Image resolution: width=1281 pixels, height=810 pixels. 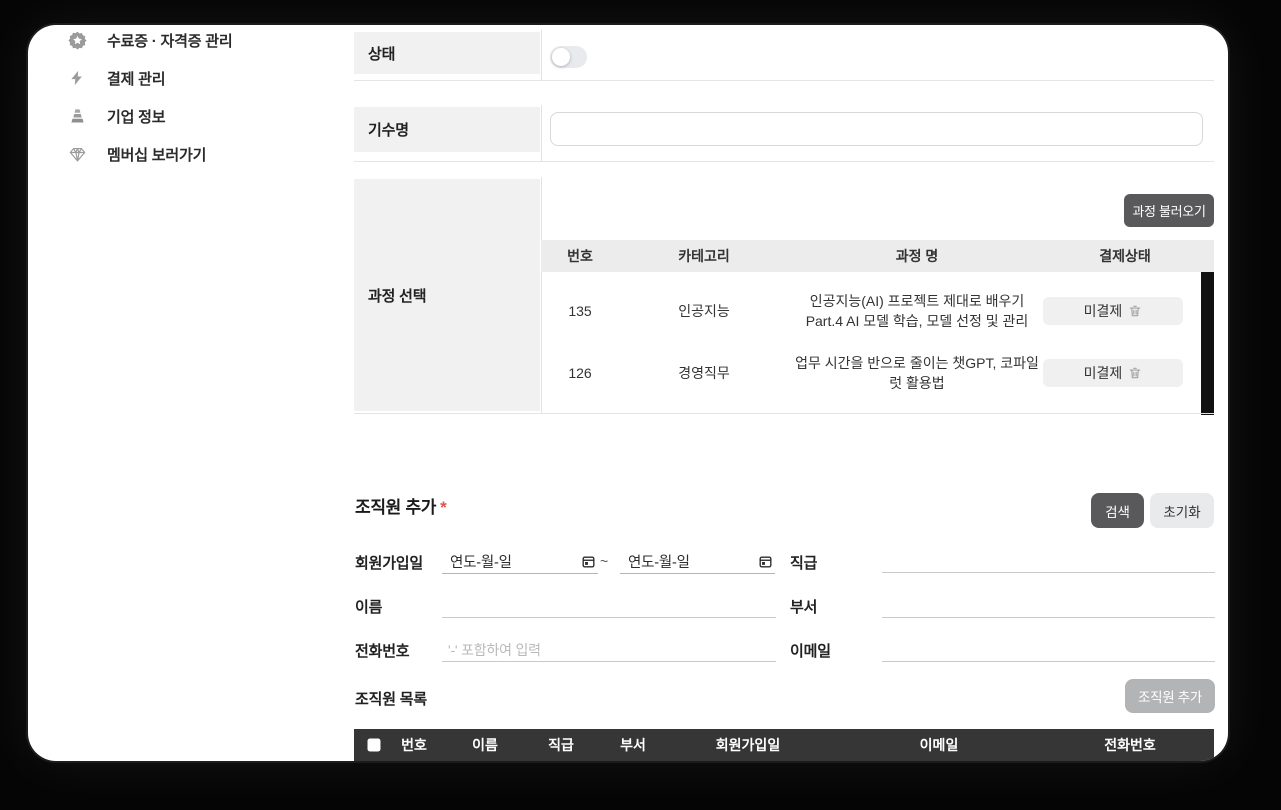 I want to click on add-member-button: 조직원 추가, so click(x=1170, y=696).